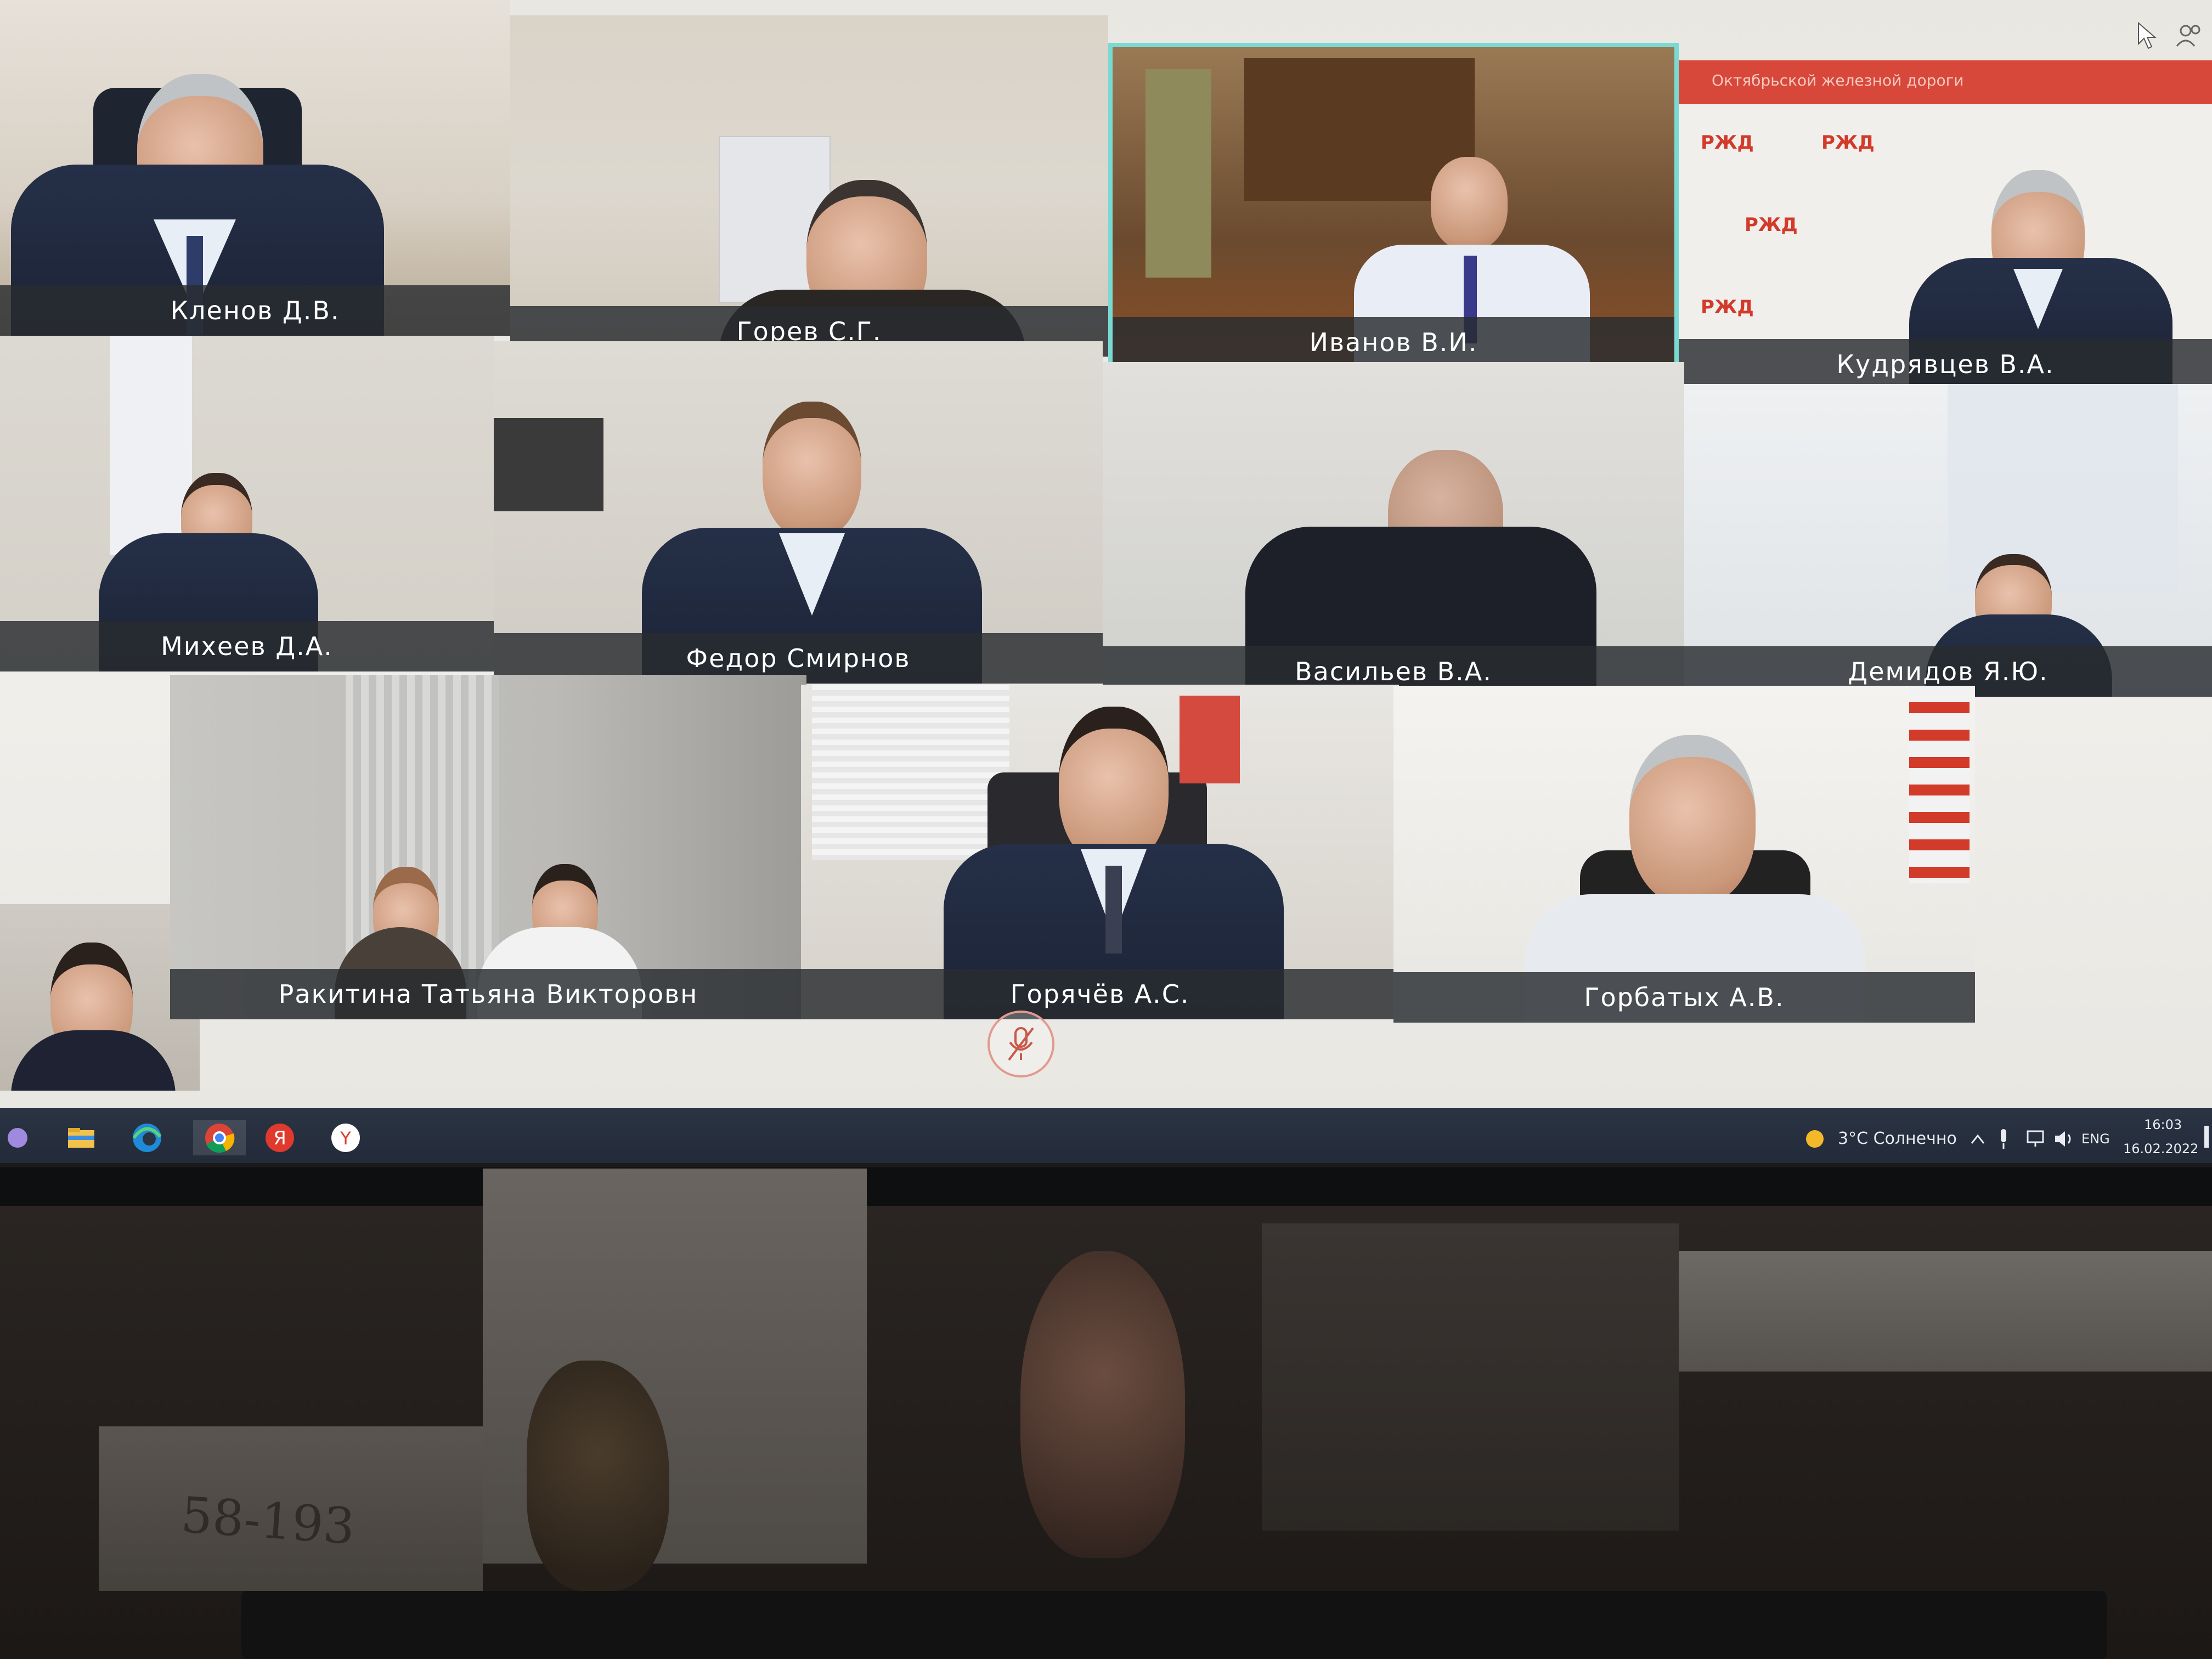 The image size is (2212, 1659). I want to click on sun-weather-icon, so click(1815, 1139).